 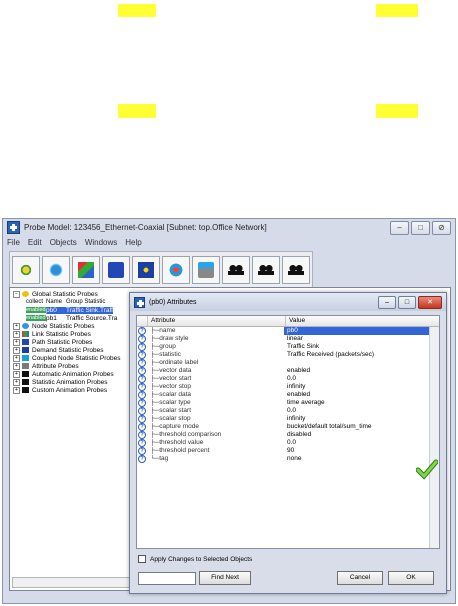 What do you see at coordinates (74, 318) in the screenshot?
I see `probe-row-pb1: enabled pb1 Traffic Source.Tra` at bounding box center [74, 318].